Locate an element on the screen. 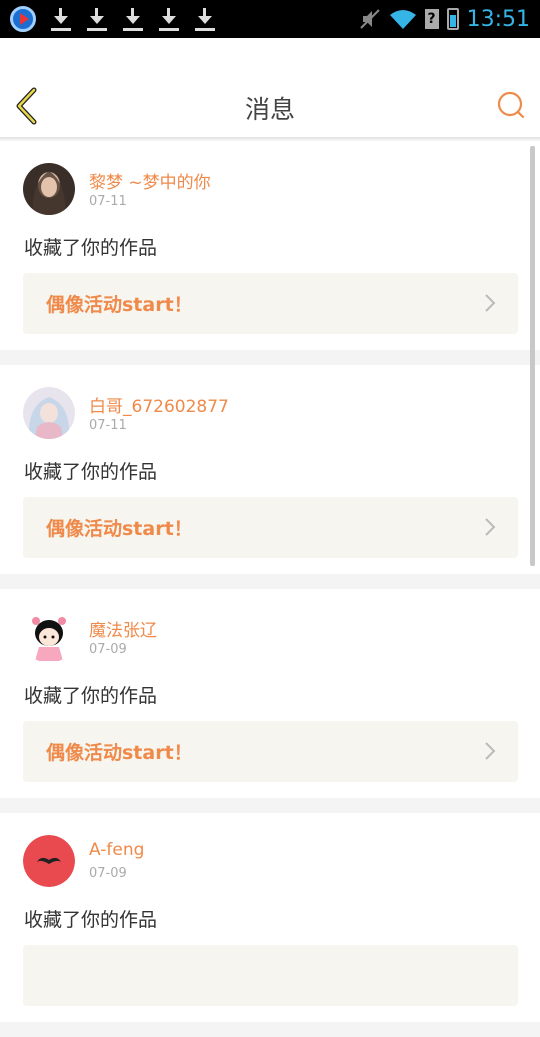 This screenshot has width=540, height=1037. no-sim-icon: ? is located at coordinates (431, 19).